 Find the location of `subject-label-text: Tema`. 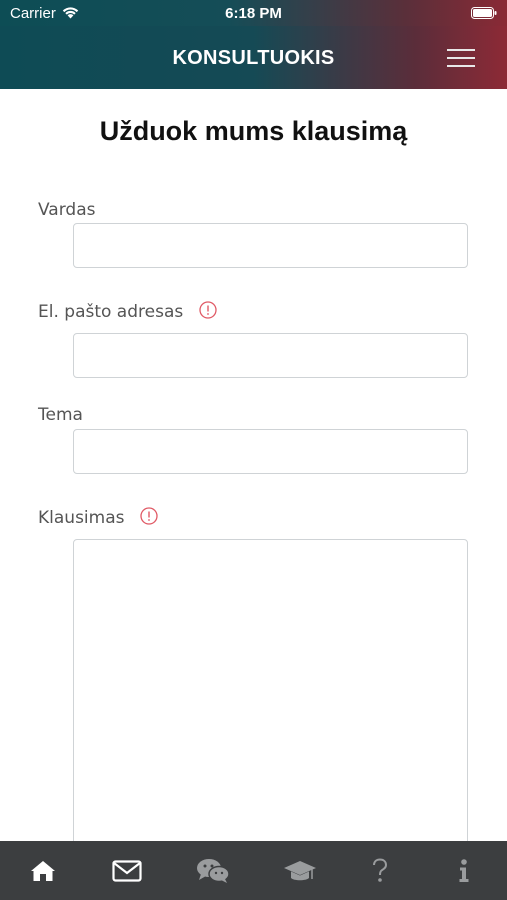

subject-label-text: Tema is located at coordinates (60, 415).